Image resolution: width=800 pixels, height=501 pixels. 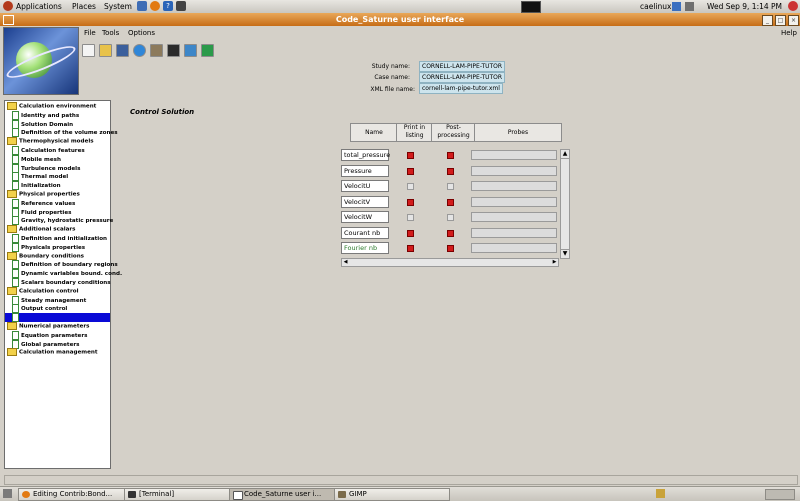 What do you see at coordinates (565, 154) in the screenshot?
I see `scroll-up-icon: ▲` at bounding box center [565, 154].